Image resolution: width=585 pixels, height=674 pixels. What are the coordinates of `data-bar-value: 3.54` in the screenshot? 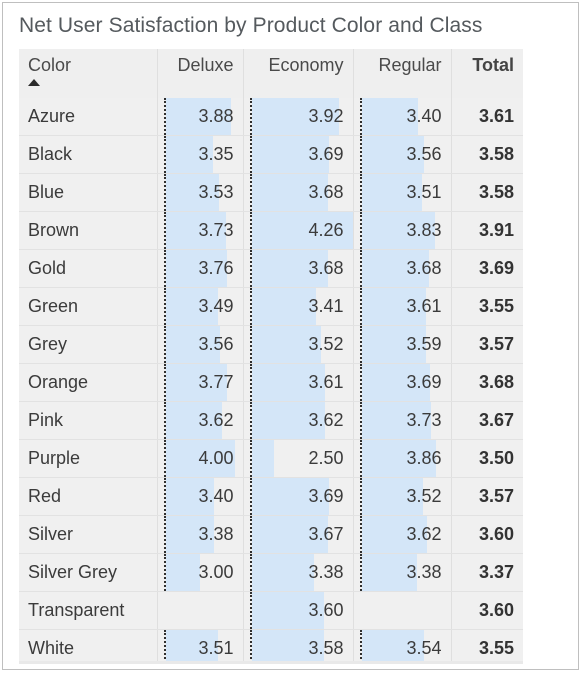 It's located at (424, 648).